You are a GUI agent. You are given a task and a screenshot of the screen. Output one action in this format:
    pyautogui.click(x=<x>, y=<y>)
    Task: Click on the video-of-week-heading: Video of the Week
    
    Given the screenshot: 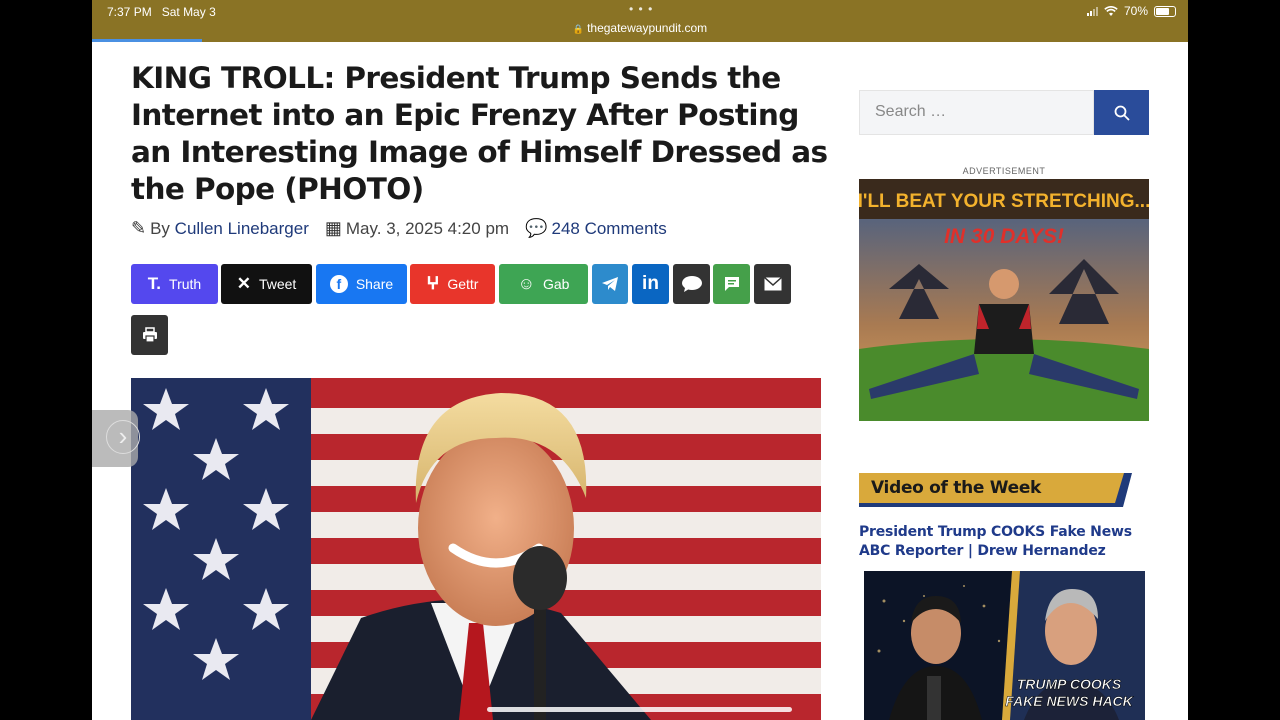 What is the action you would take?
    pyautogui.click(x=956, y=488)
    